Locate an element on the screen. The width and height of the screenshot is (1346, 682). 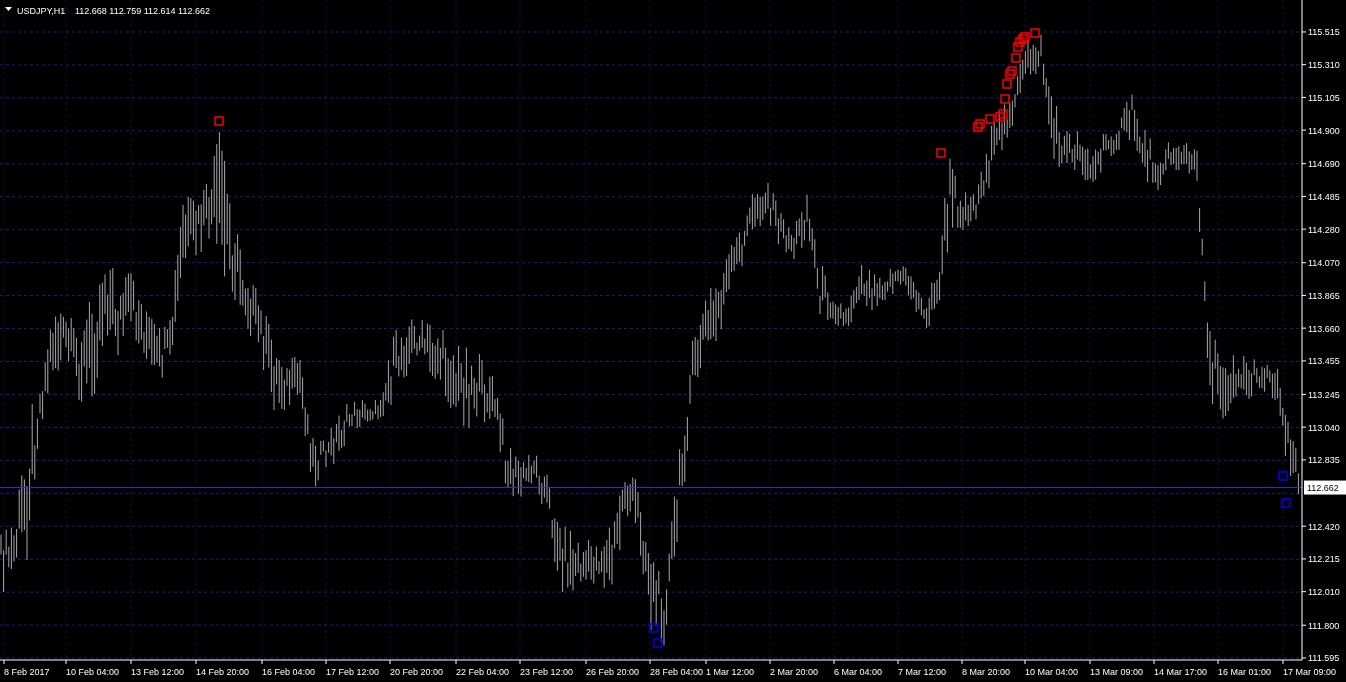
time-label: 26 Feb 20:00 is located at coordinates (613, 672).